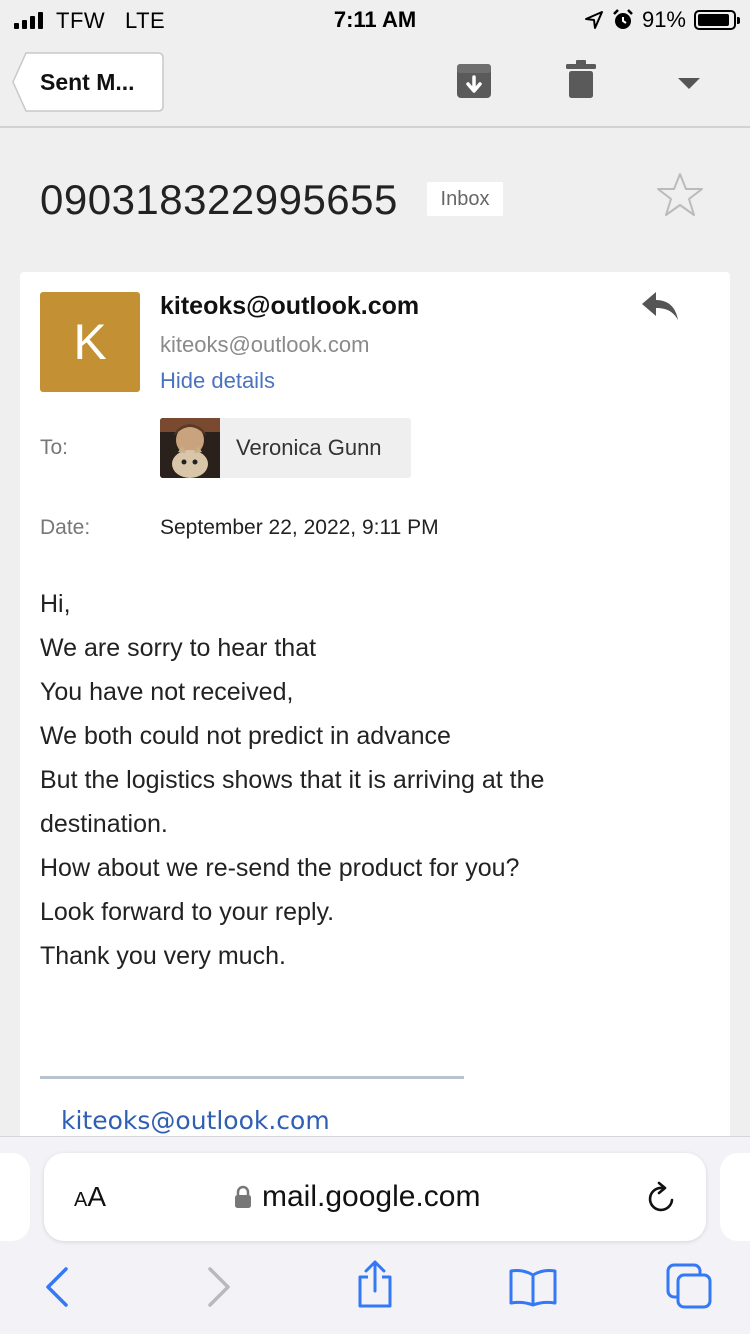 The image size is (750, 1334). What do you see at coordinates (371, 1196) in the screenshot?
I see `url-text: mail.google.com` at bounding box center [371, 1196].